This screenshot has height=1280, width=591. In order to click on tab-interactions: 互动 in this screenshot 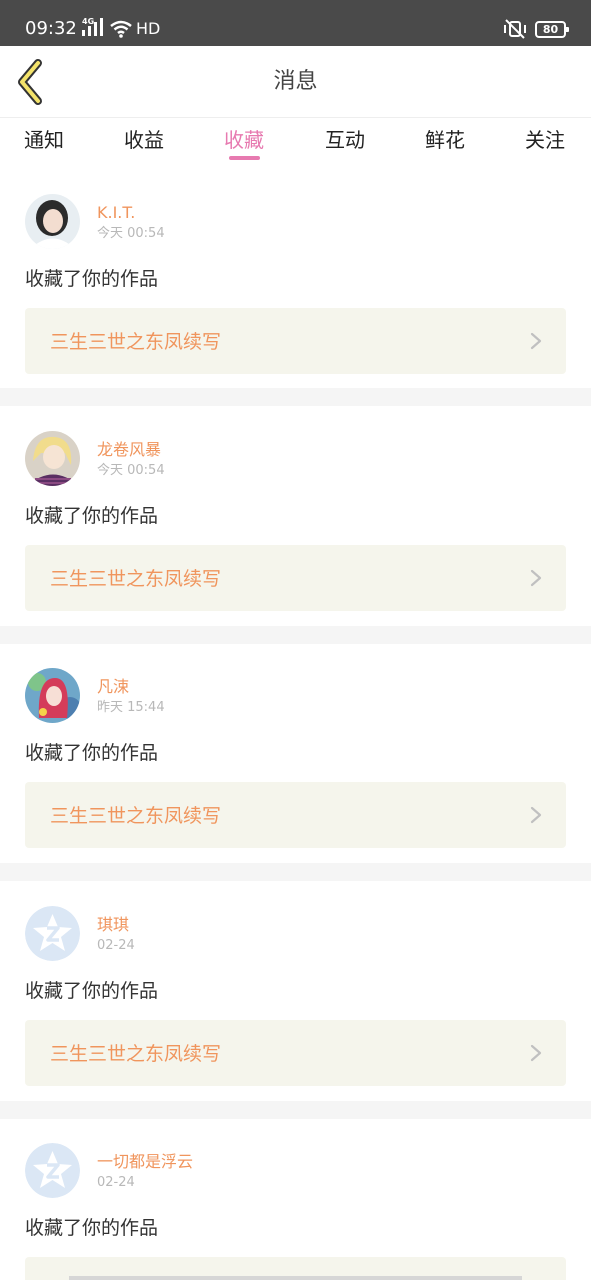, I will do `click(345, 146)`.